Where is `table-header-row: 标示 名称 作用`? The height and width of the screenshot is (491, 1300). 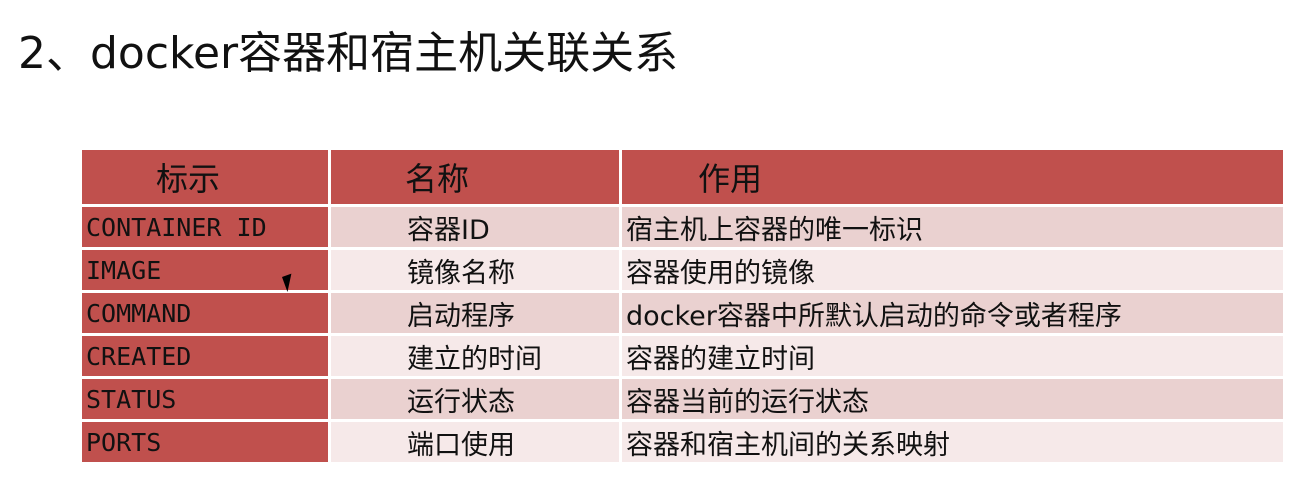 table-header-row: 标示 名称 作用 is located at coordinates (682, 178).